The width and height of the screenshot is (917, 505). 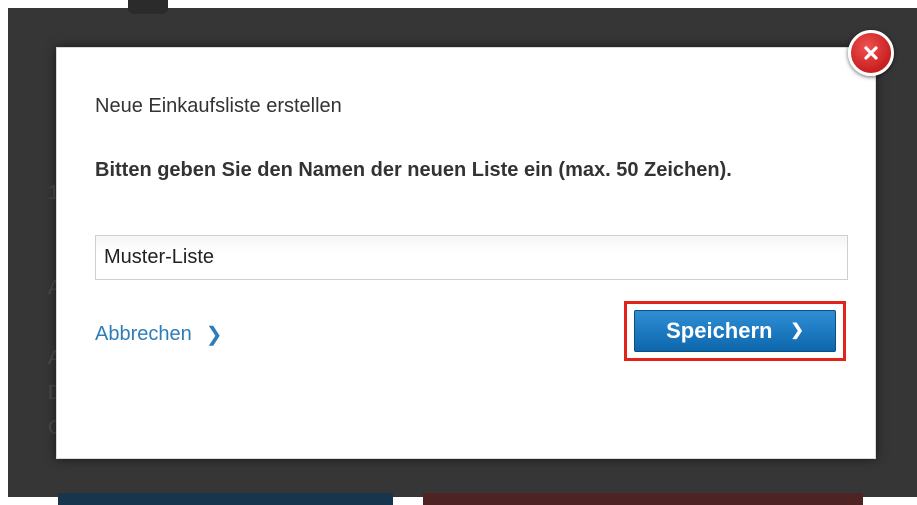 I want to click on save-label: Speichern, so click(x=719, y=330).